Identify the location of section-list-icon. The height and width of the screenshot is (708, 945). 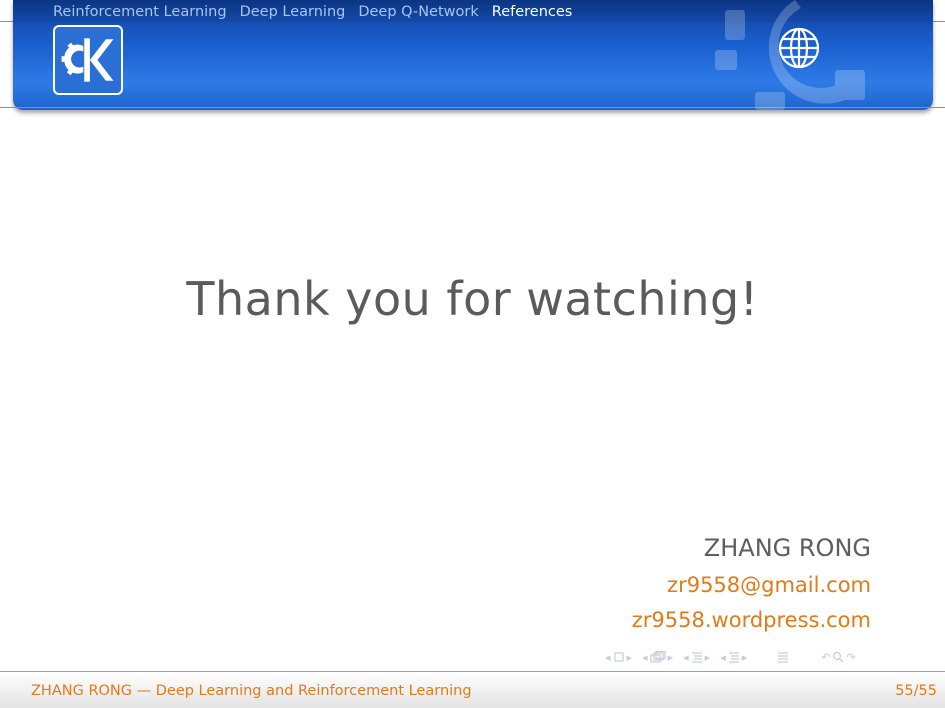
(697, 657).